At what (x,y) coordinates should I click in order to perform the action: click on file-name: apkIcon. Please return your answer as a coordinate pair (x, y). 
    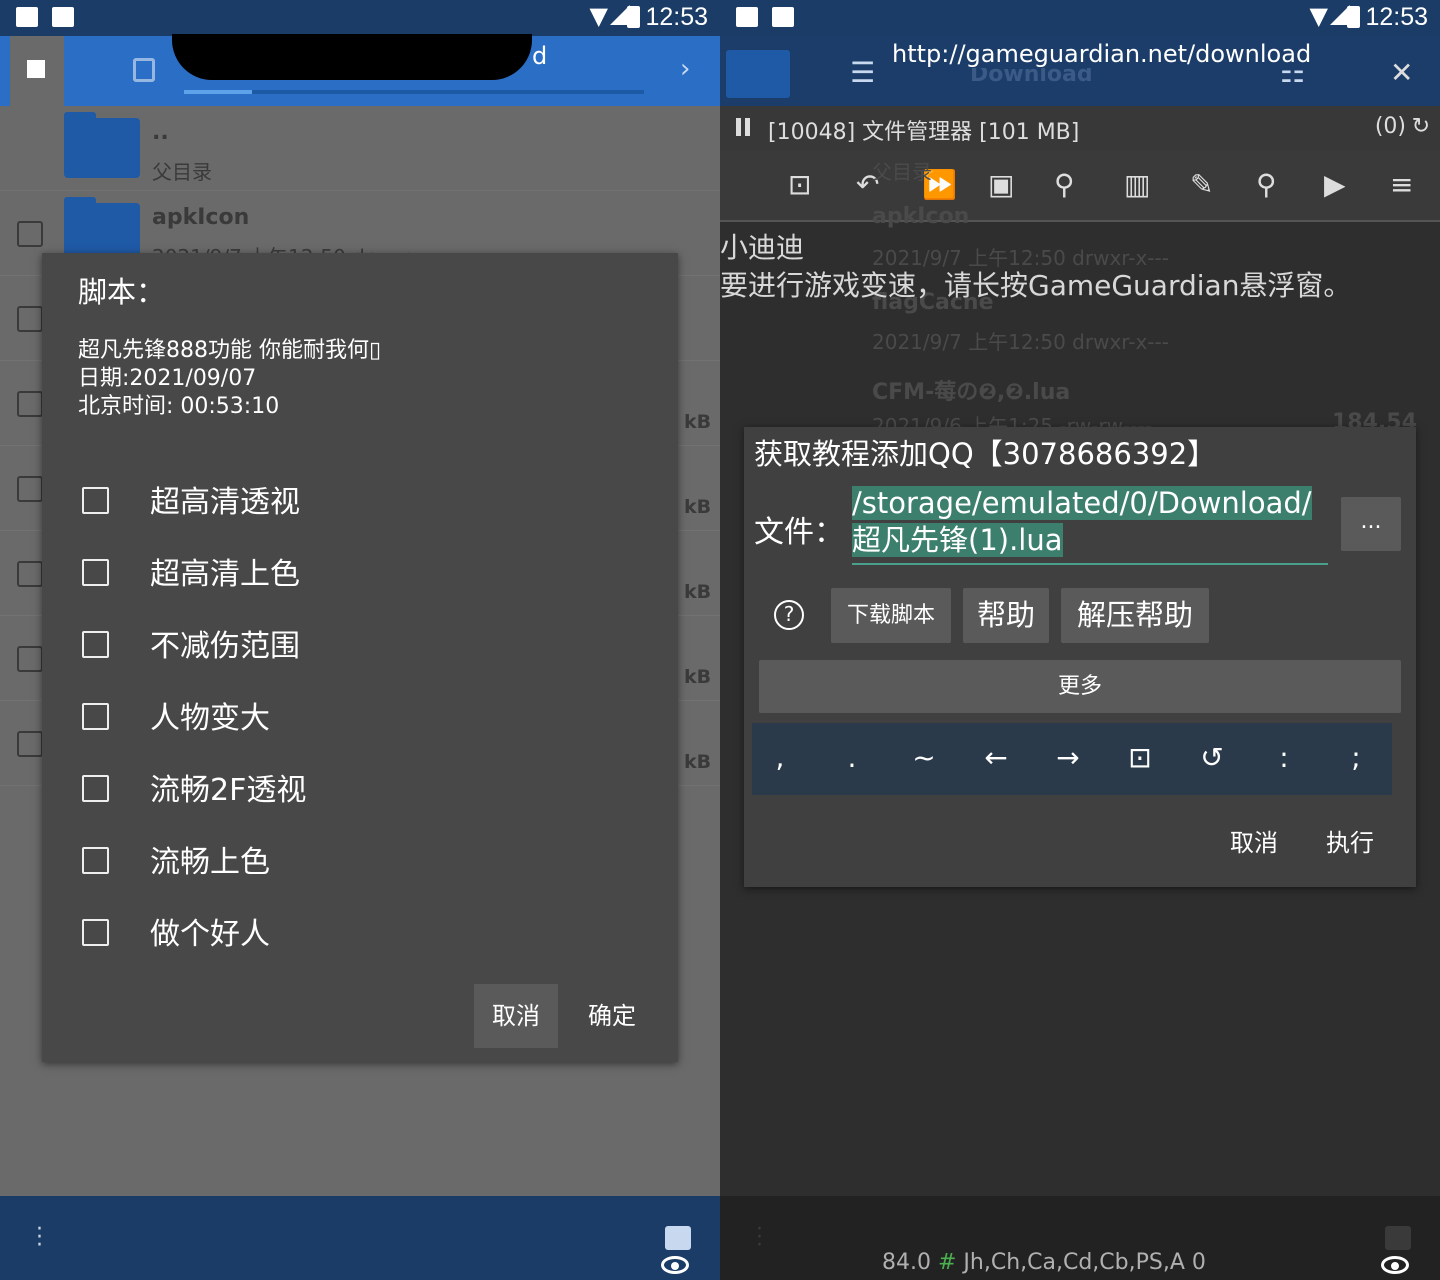
    Looking at the image, I should click on (201, 217).